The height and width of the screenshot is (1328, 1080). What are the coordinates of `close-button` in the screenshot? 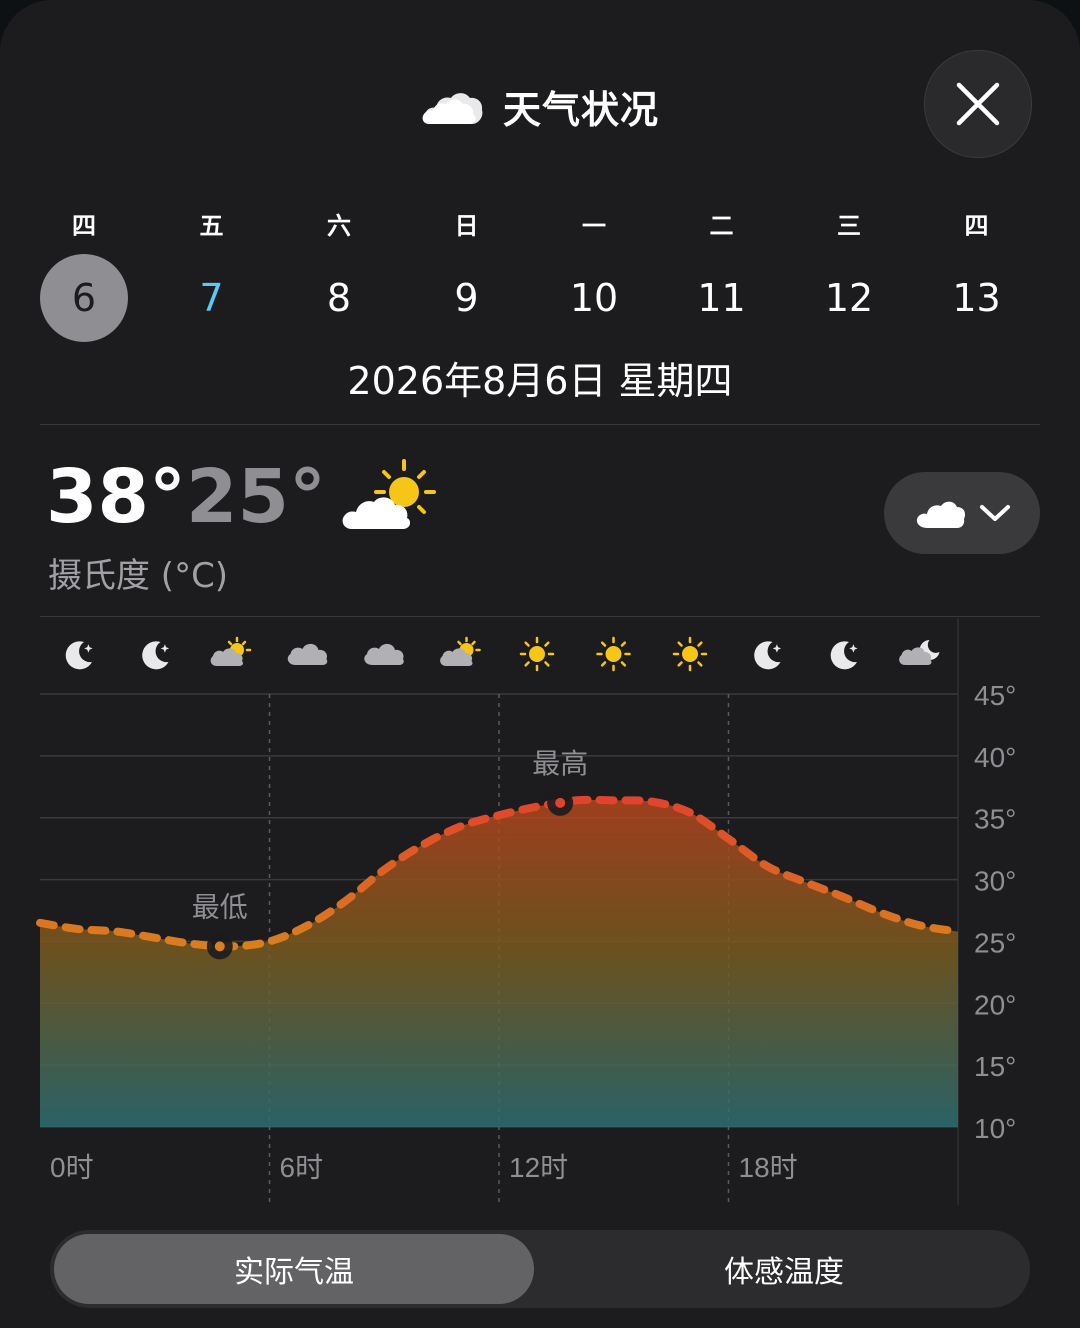 It's located at (978, 104).